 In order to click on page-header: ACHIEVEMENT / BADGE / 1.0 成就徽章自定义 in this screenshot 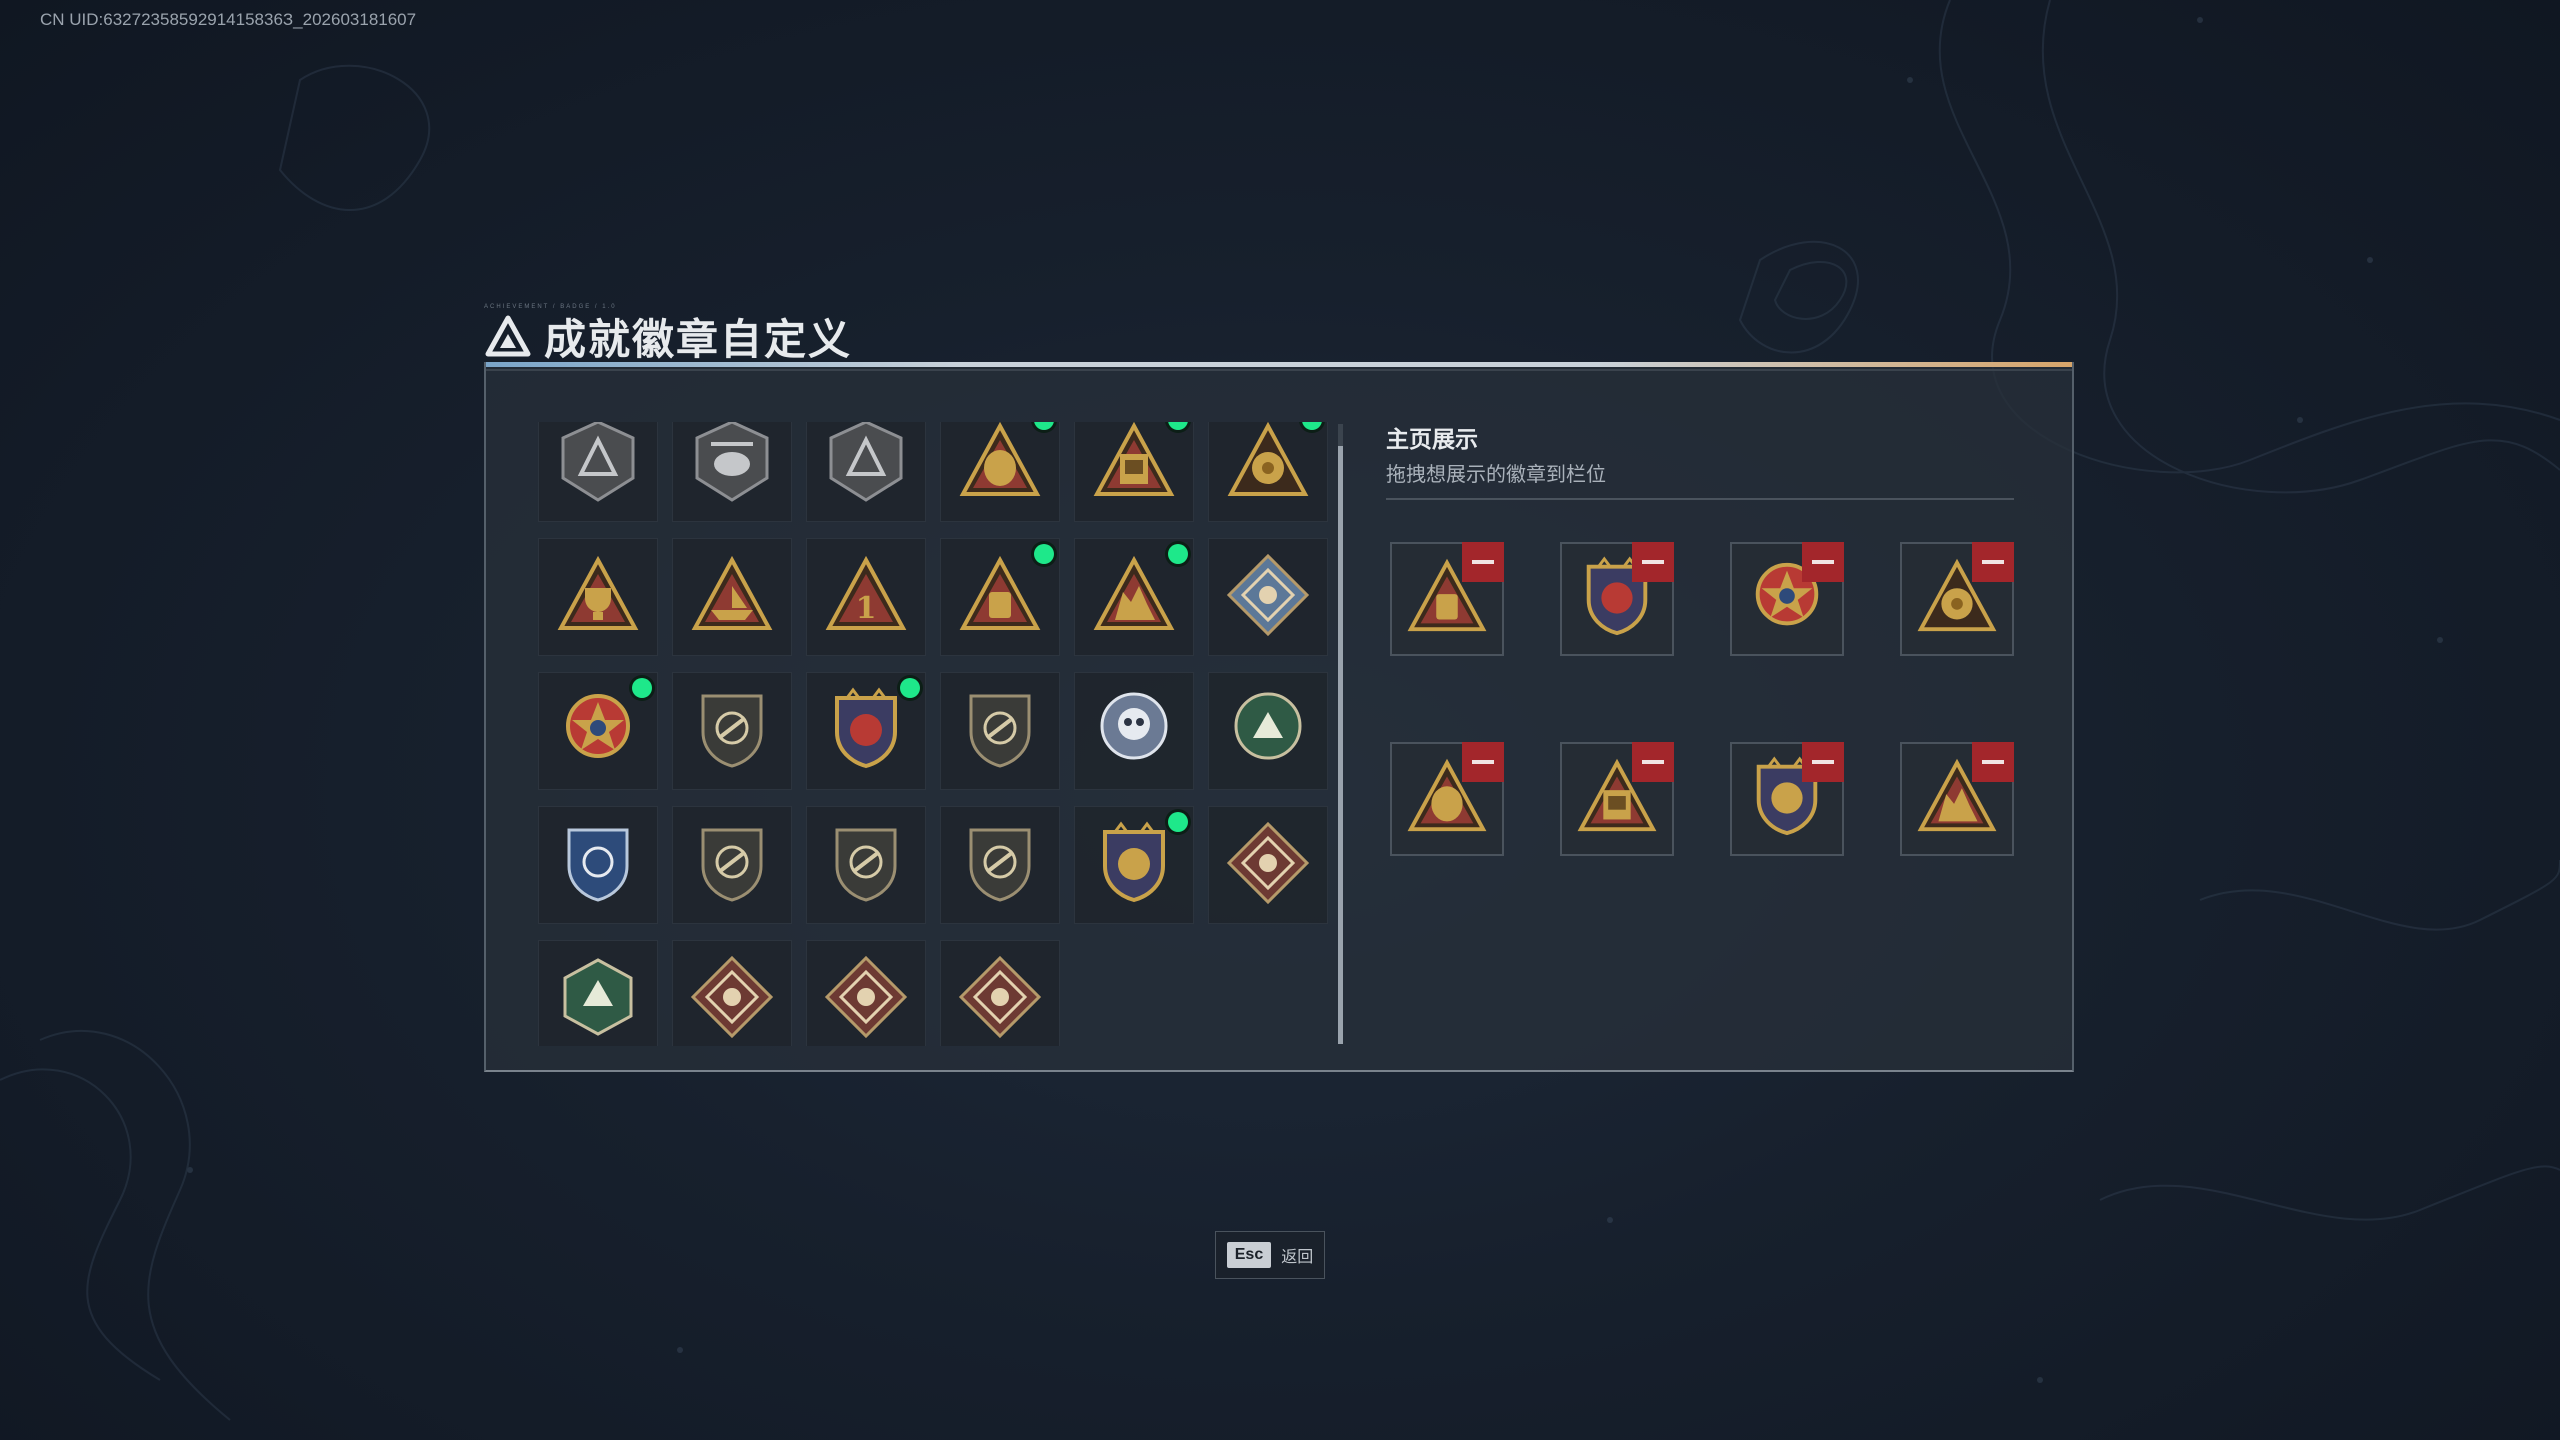, I will do `click(668, 334)`.